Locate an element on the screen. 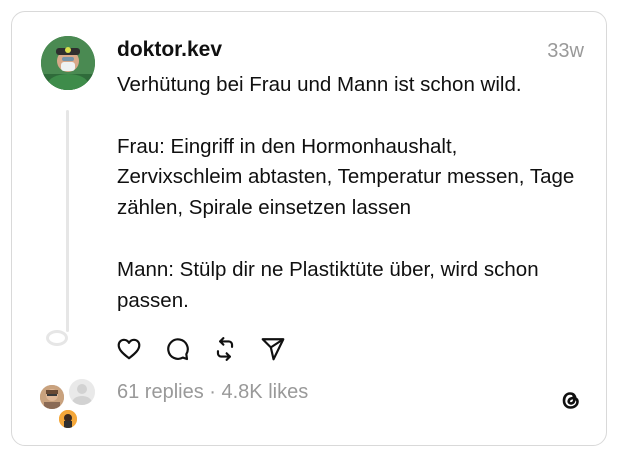 Image resolution: width=620 pixels, height=458 pixels. repost-icon is located at coordinates (225, 349).